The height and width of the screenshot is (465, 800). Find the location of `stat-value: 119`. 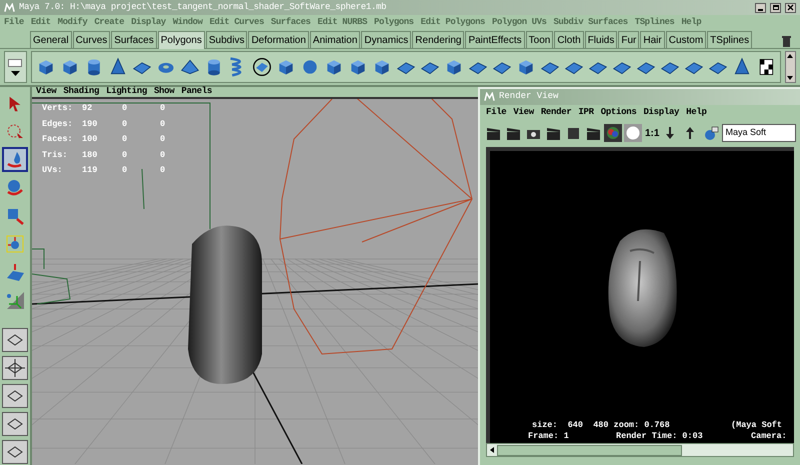

stat-value: 119 is located at coordinates (90, 171).